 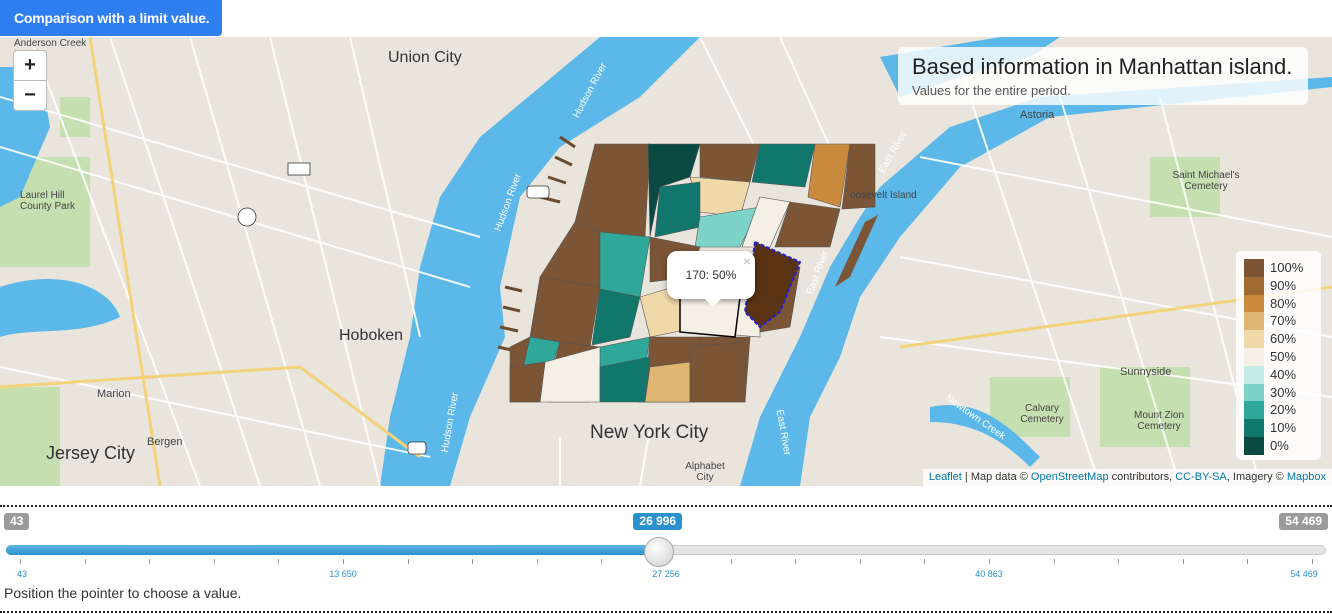 What do you see at coordinates (747, 261) in the screenshot?
I see `popup-close-button: ×` at bounding box center [747, 261].